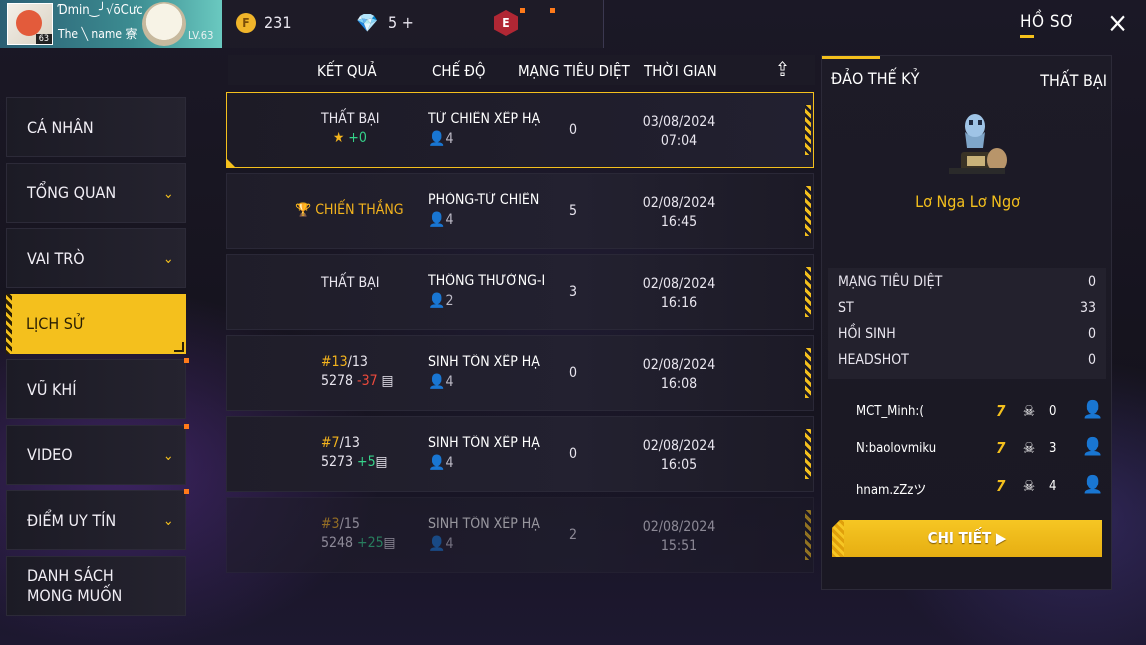 The image size is (1146, 645). I want to click on row-kills: 0, so click(573, 454).